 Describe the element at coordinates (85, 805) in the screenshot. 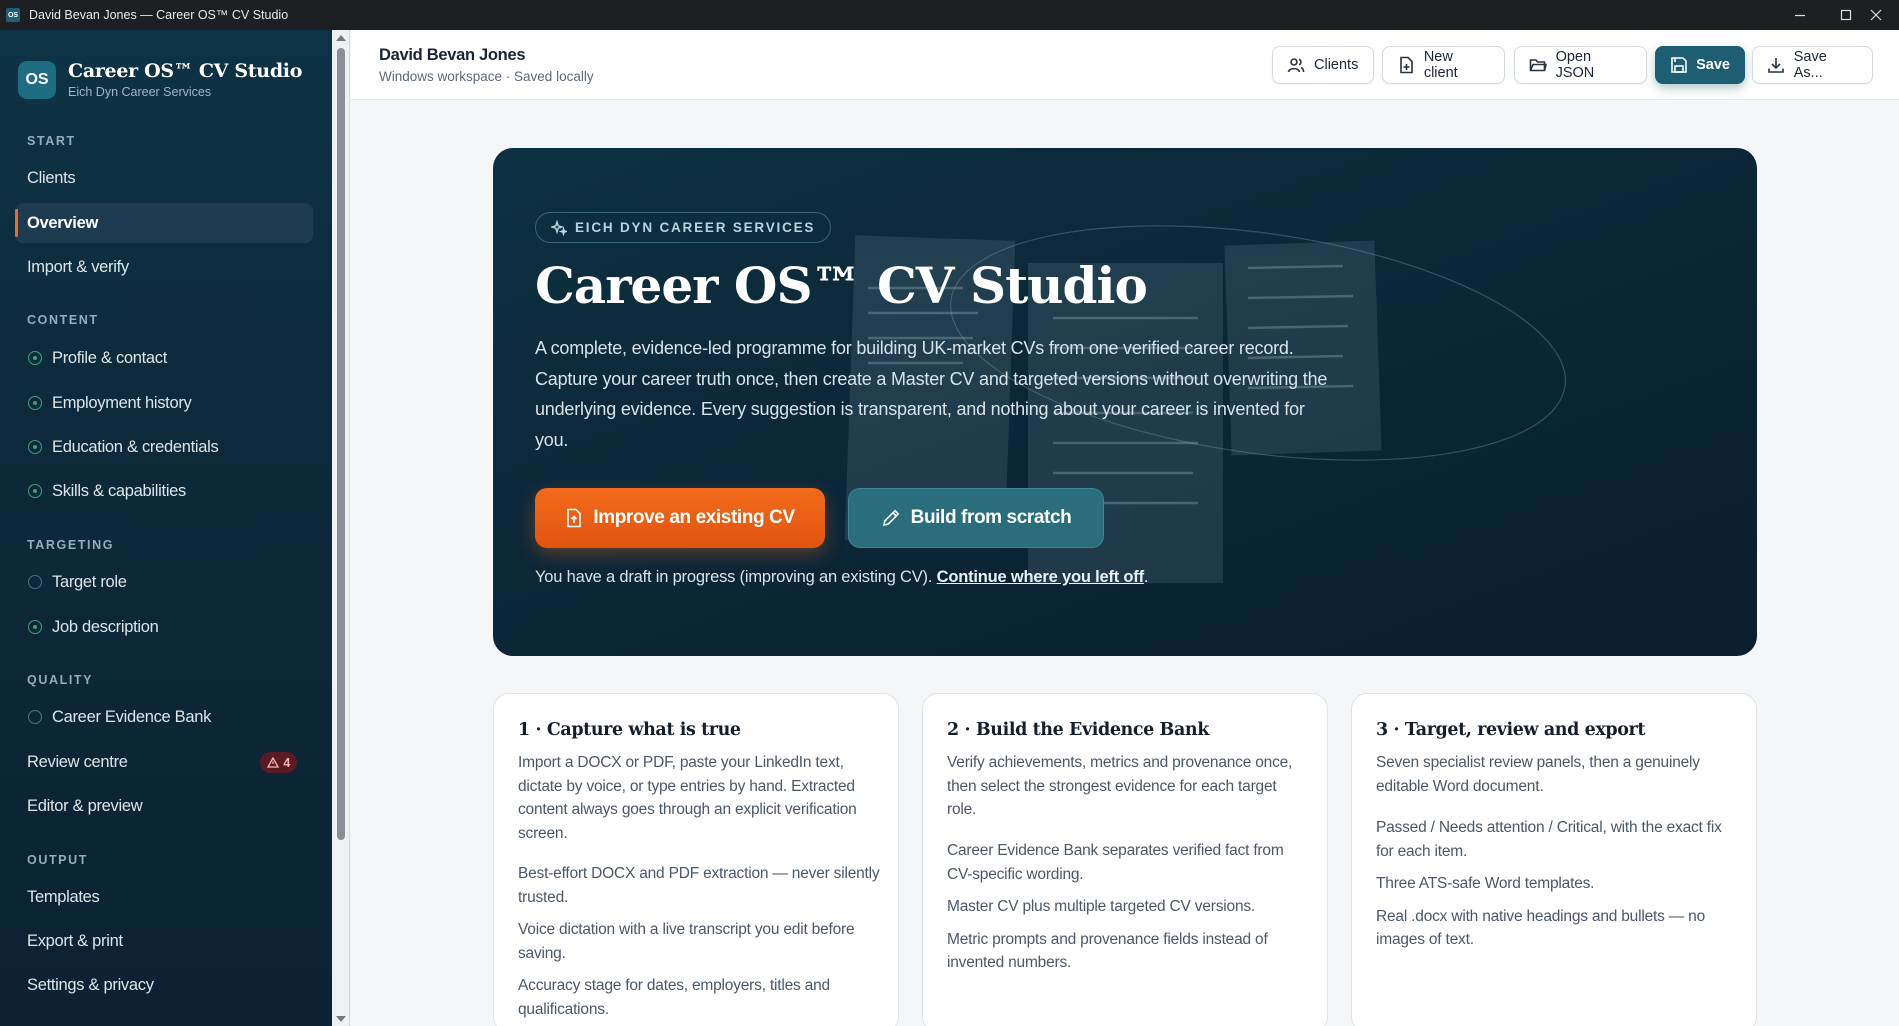

I see `sidebar-item-label: Editor & preview` at that location.